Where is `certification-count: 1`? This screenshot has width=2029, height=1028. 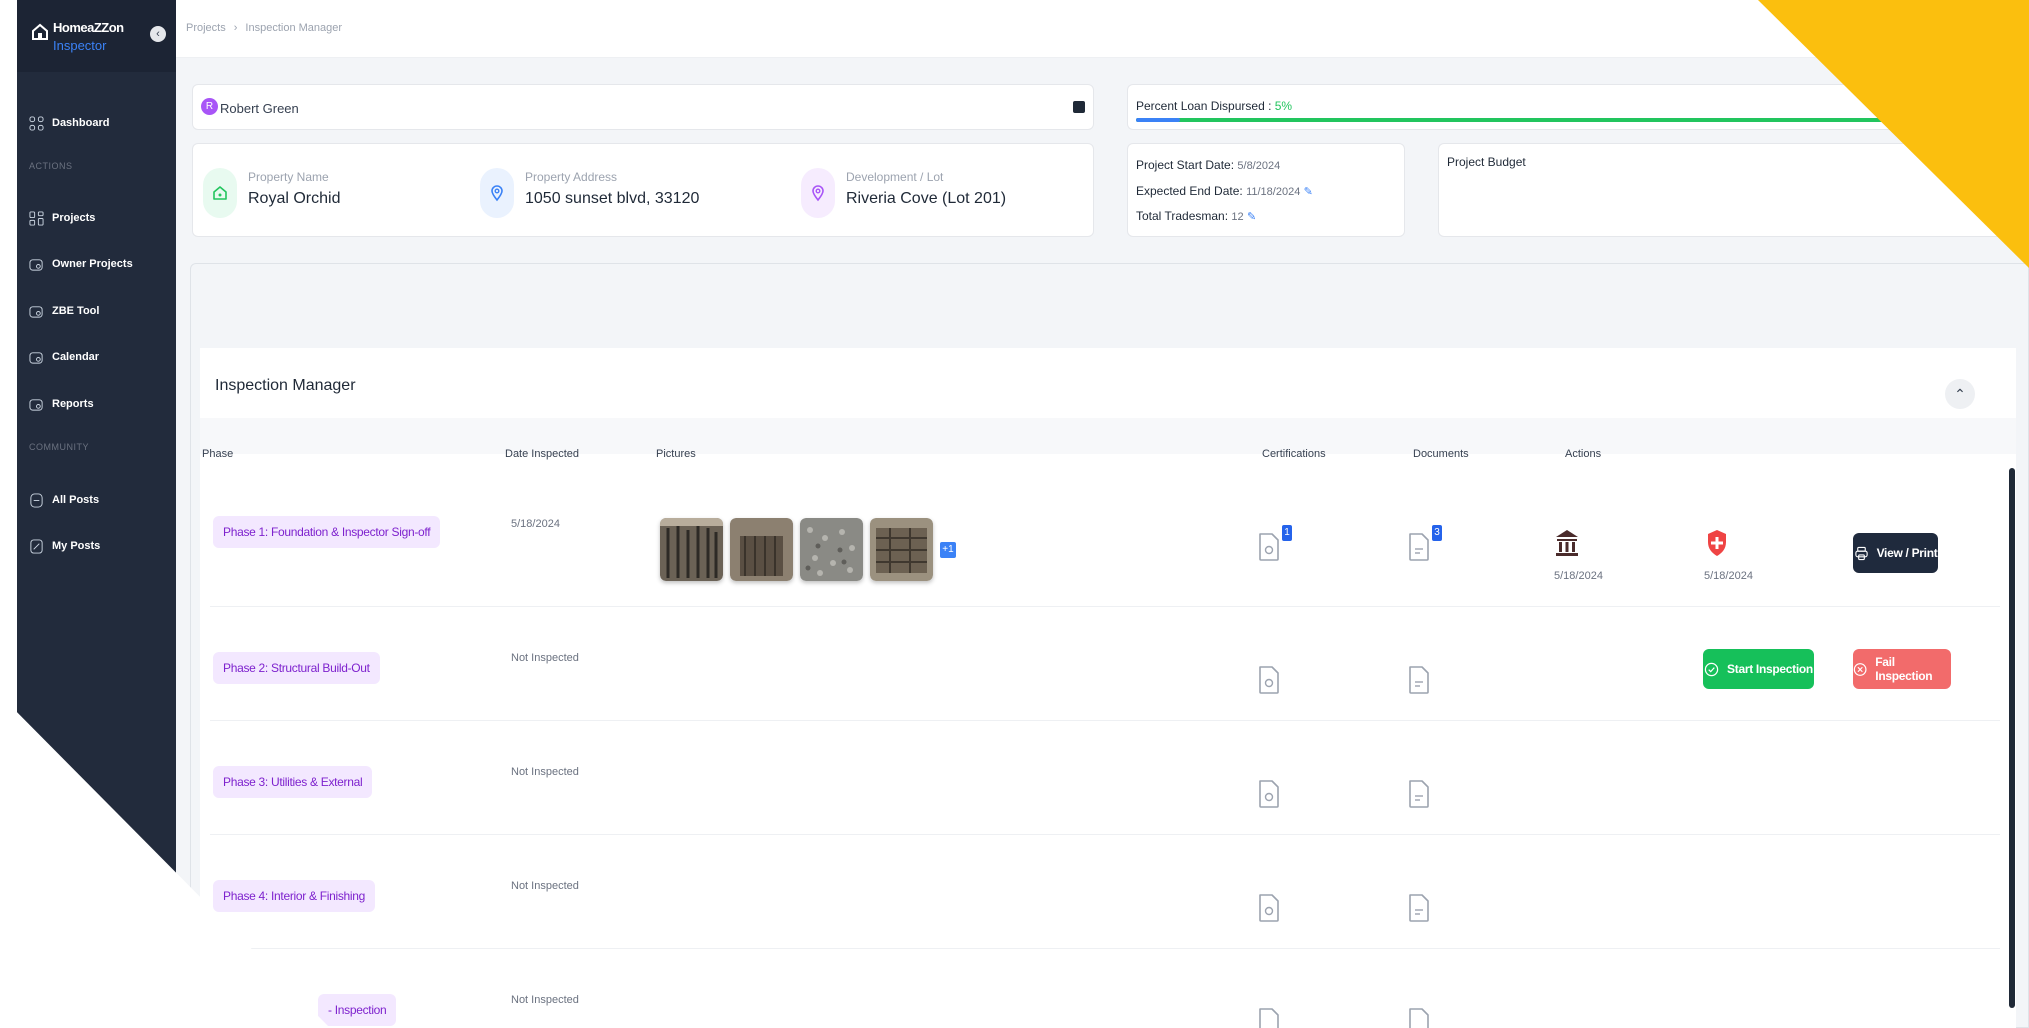 certification-count: 1 is located at coordinates (1287, 533).